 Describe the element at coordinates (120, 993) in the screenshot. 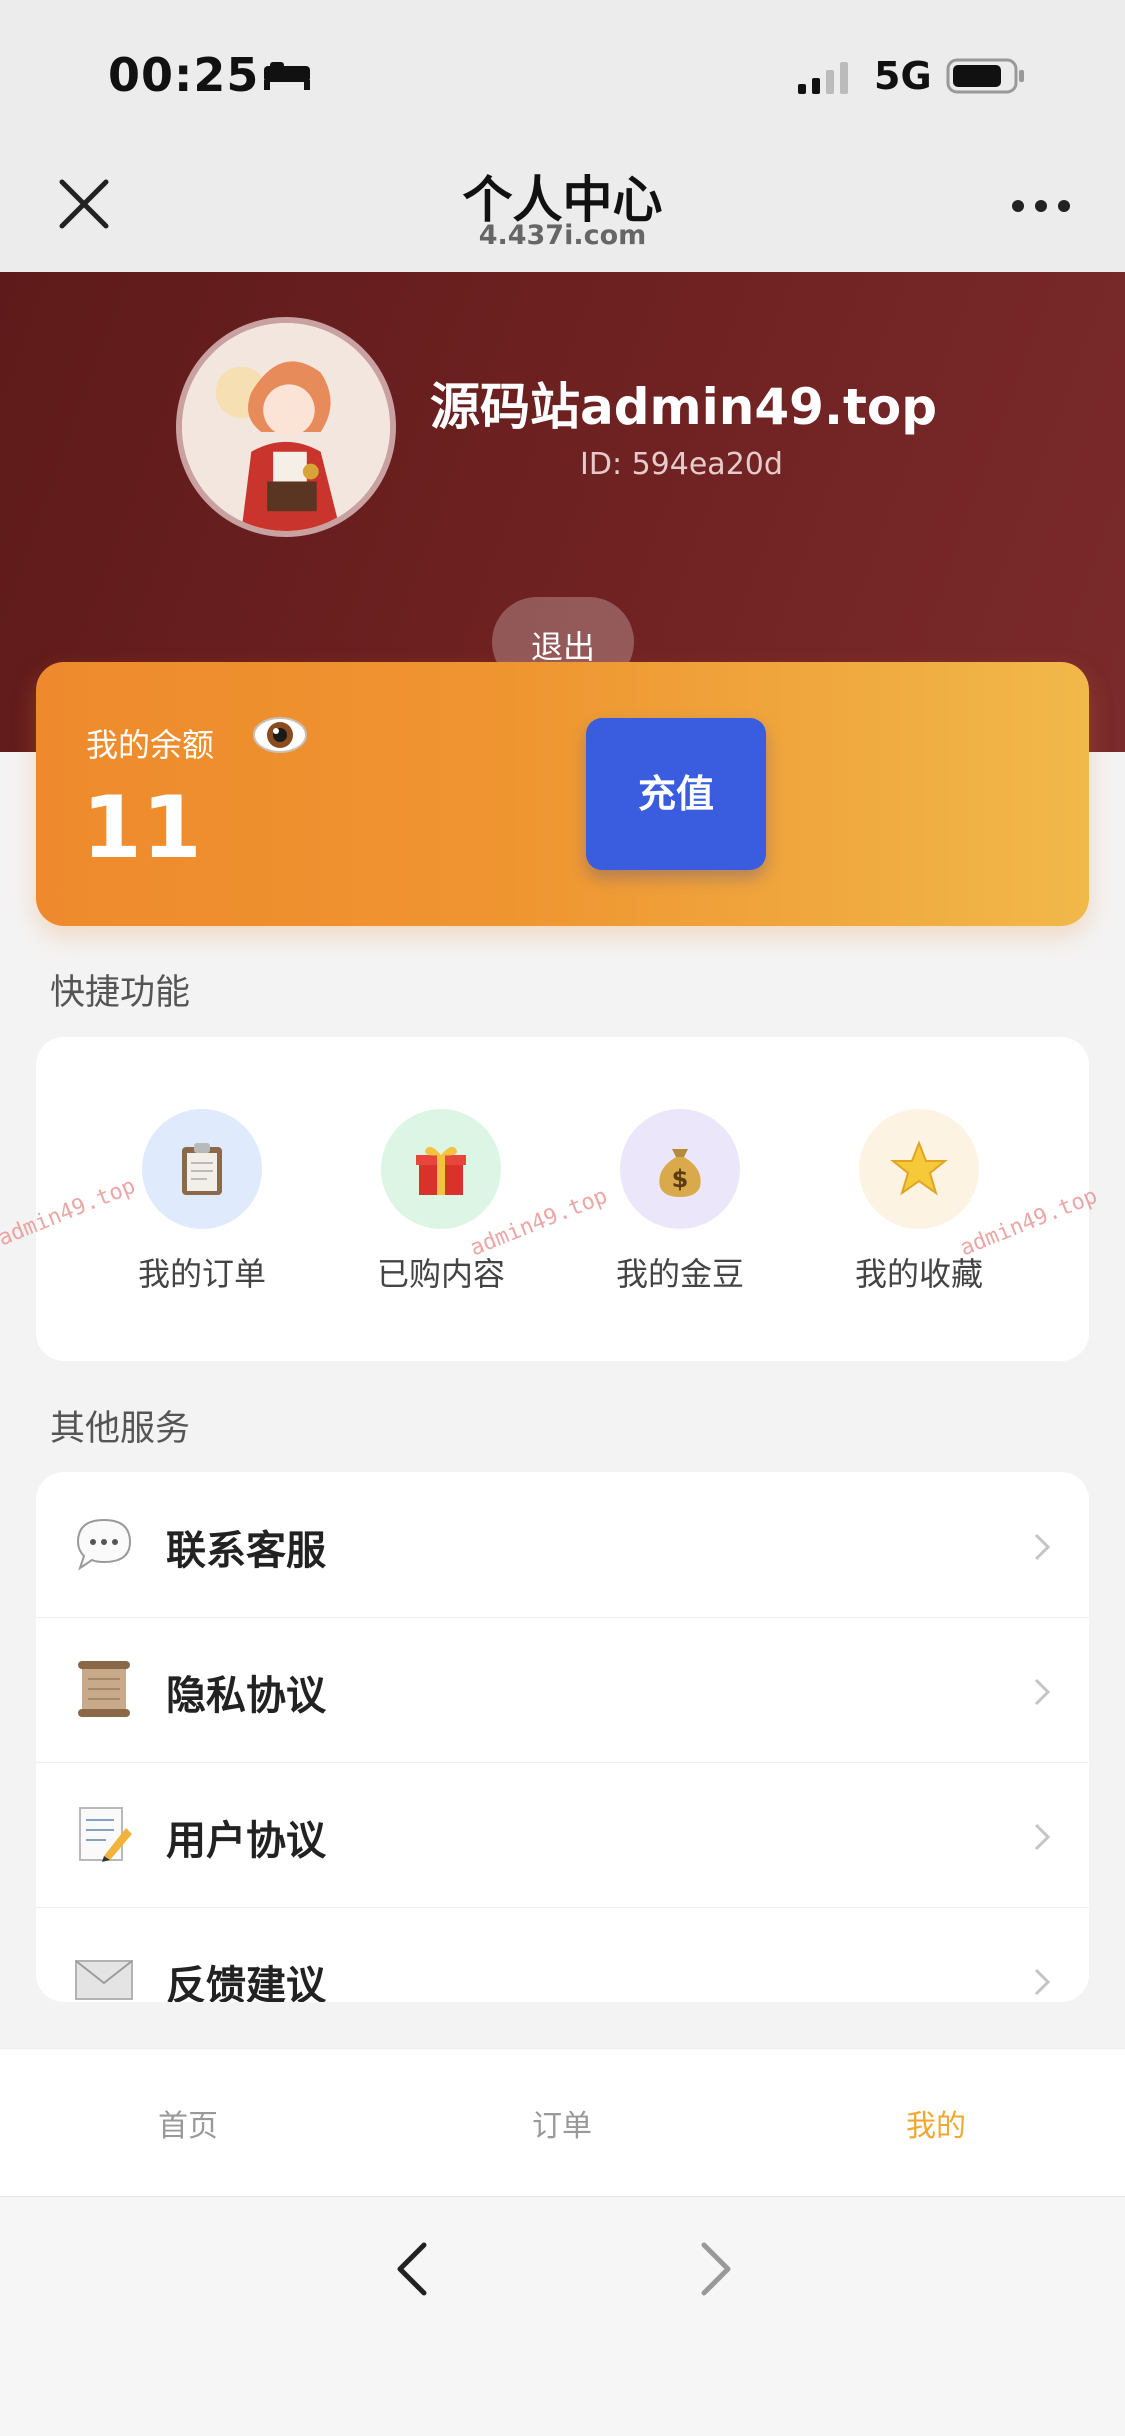

I see `quick-functions-title: 快捷功能` at that location.